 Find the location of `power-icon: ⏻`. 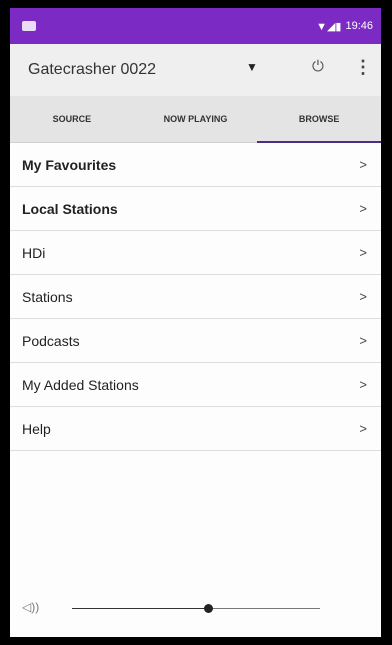

power-icon: ⏻ is located at coordinates (318, 66).